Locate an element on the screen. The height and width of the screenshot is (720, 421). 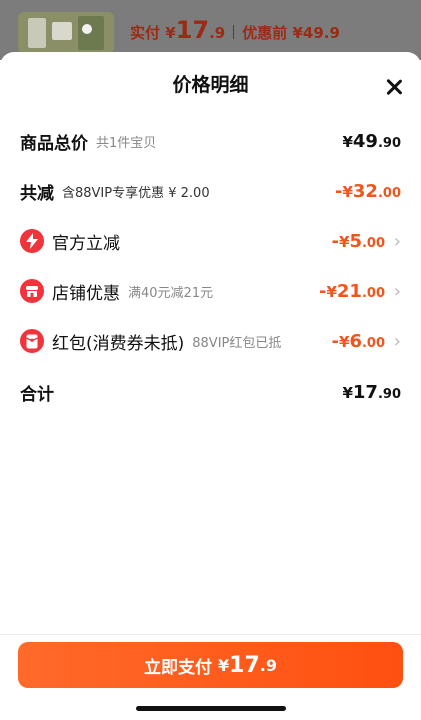
product-summary-bar: 实付 ¥17.9 优惠前 ¥49.9 is located at coordinates (210, 30).